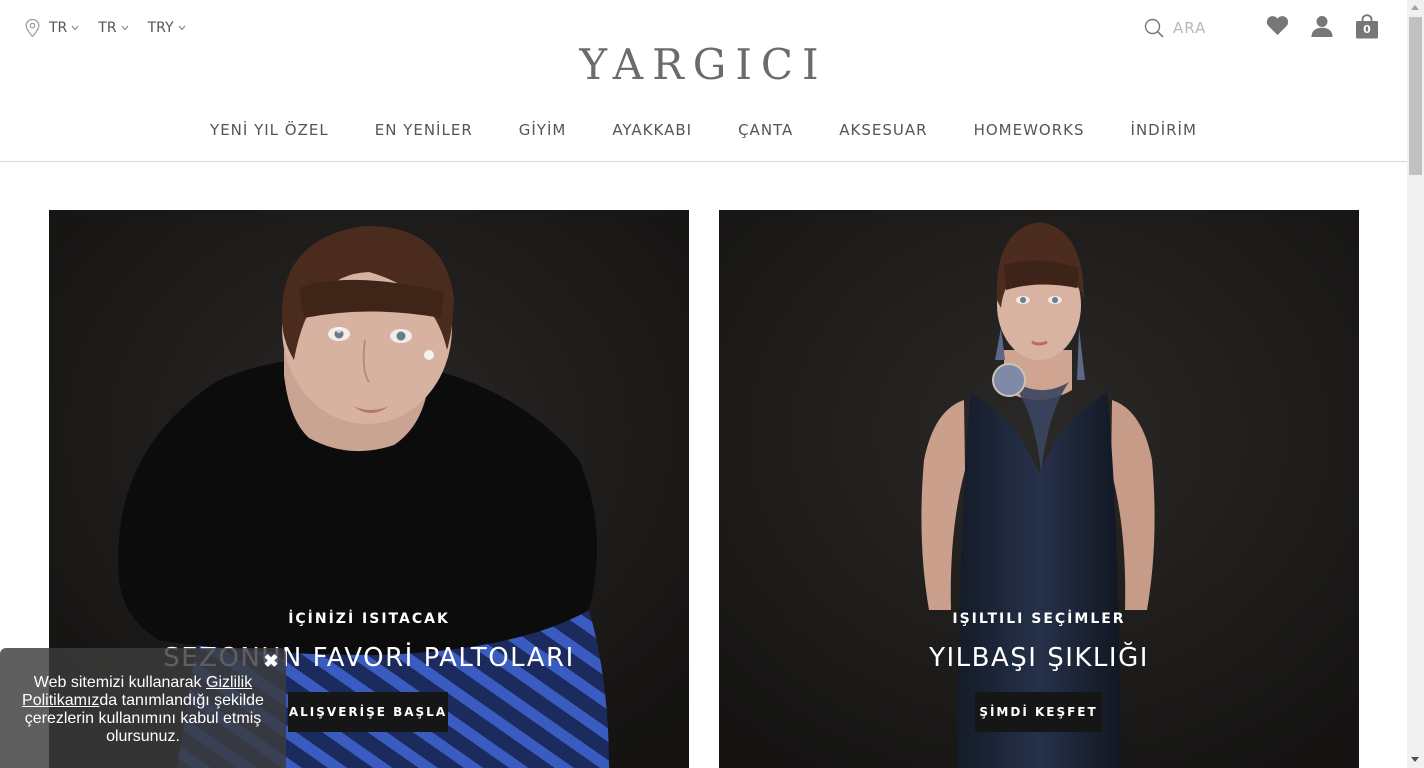 The image size is (1424, 768). I want to click on discover-now-button: ŞİMDİ KEŞFET, so click(1038, 712).